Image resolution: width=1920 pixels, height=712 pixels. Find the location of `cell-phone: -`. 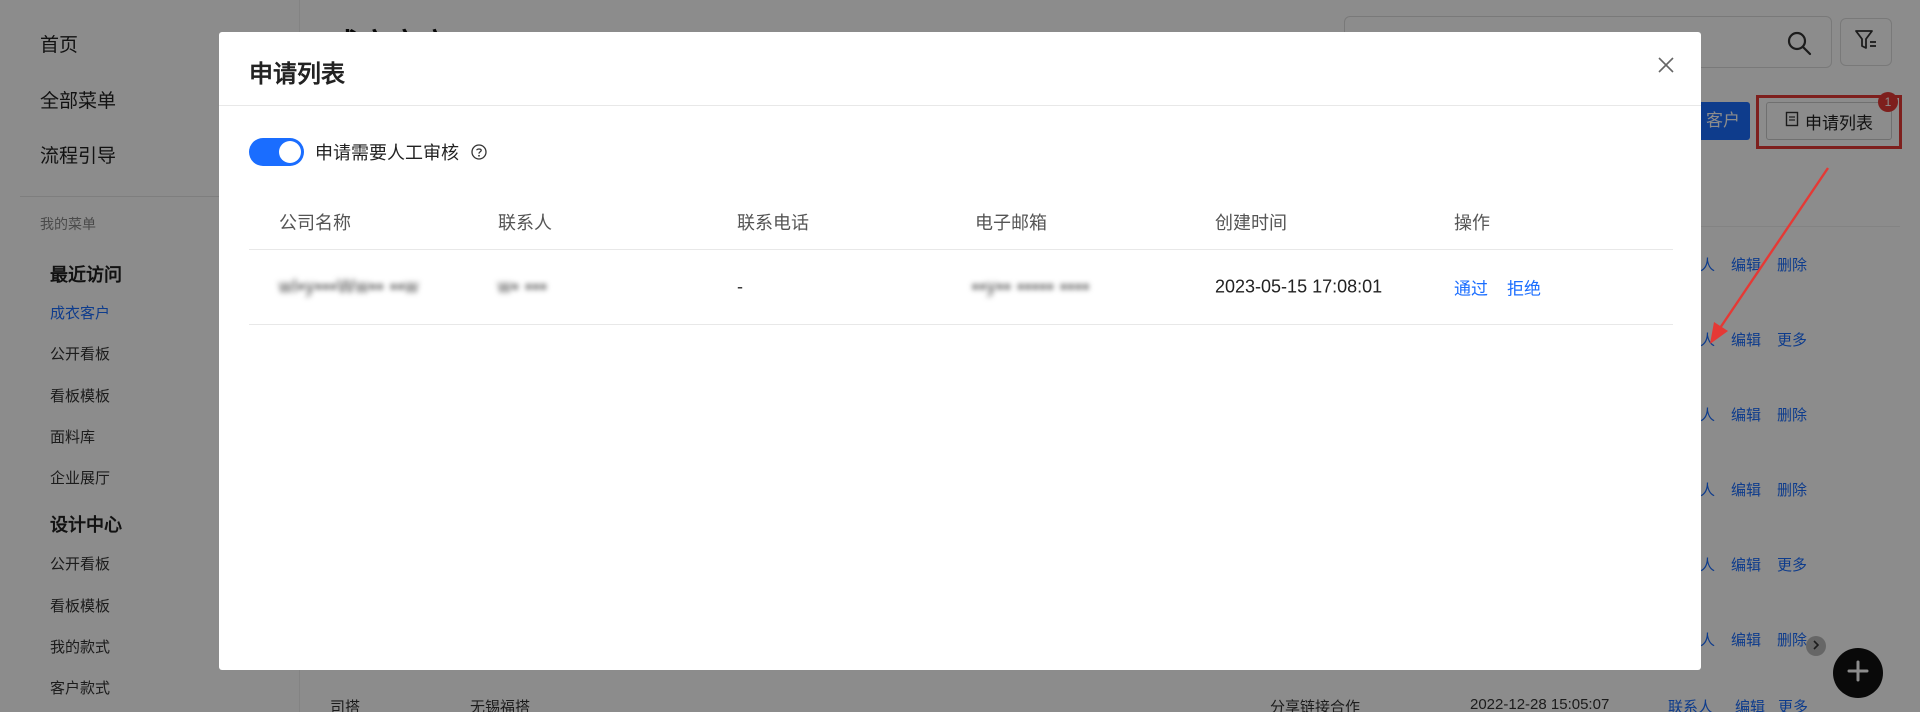

cell-phone: - is located at coordinates (740, 286).